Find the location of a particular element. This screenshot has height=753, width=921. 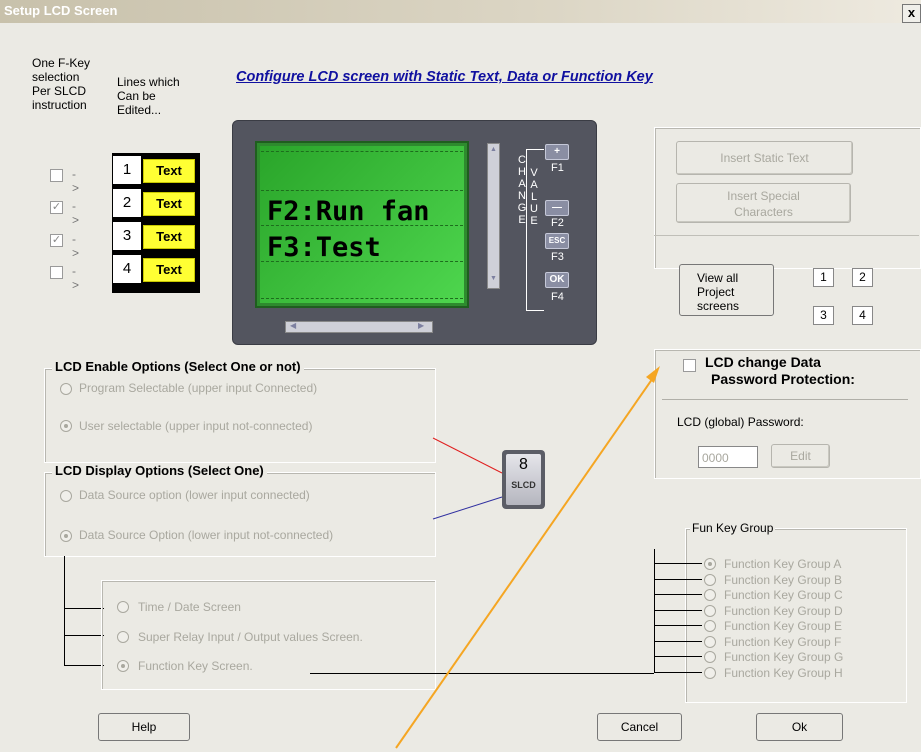

line-row-3: 3 Text is located at coordinates (156, 236).